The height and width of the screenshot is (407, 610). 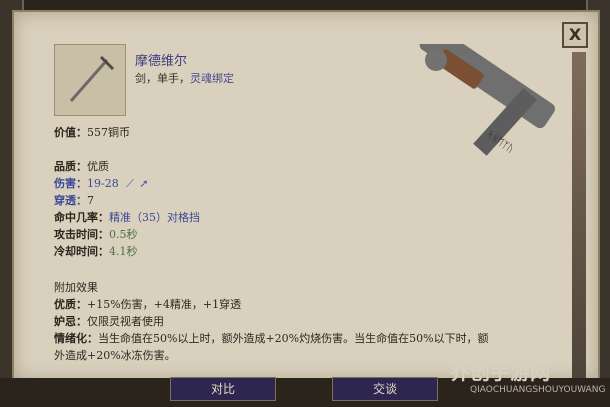 I want to click on sword-thumb-icon, so click(x=92, y=78).